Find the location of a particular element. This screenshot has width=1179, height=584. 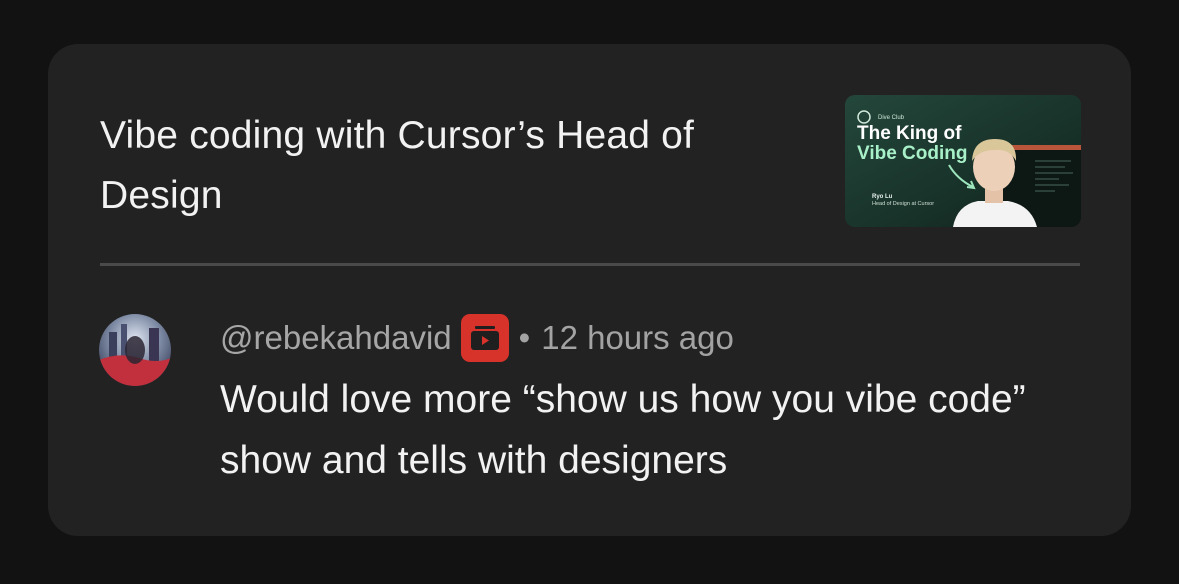

thumbnail-guest-role: Head of Design at Cursor is located at coordinates (903, 204).